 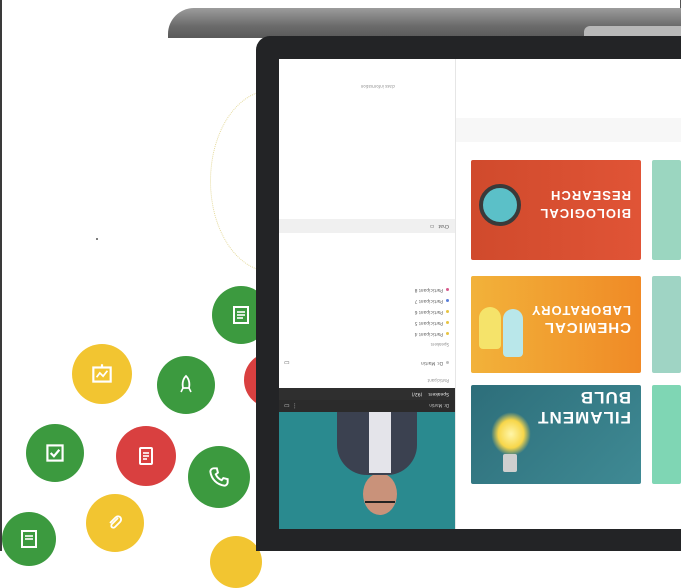 What do you see at coordinates (55, 453) in the screenshot?
I see `clipboard-icon` at bounding box center [55, 453].